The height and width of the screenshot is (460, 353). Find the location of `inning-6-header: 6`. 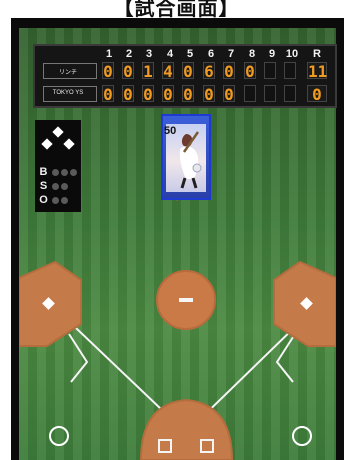

inning-6-header: 6 is located at coordinates (211, 54).